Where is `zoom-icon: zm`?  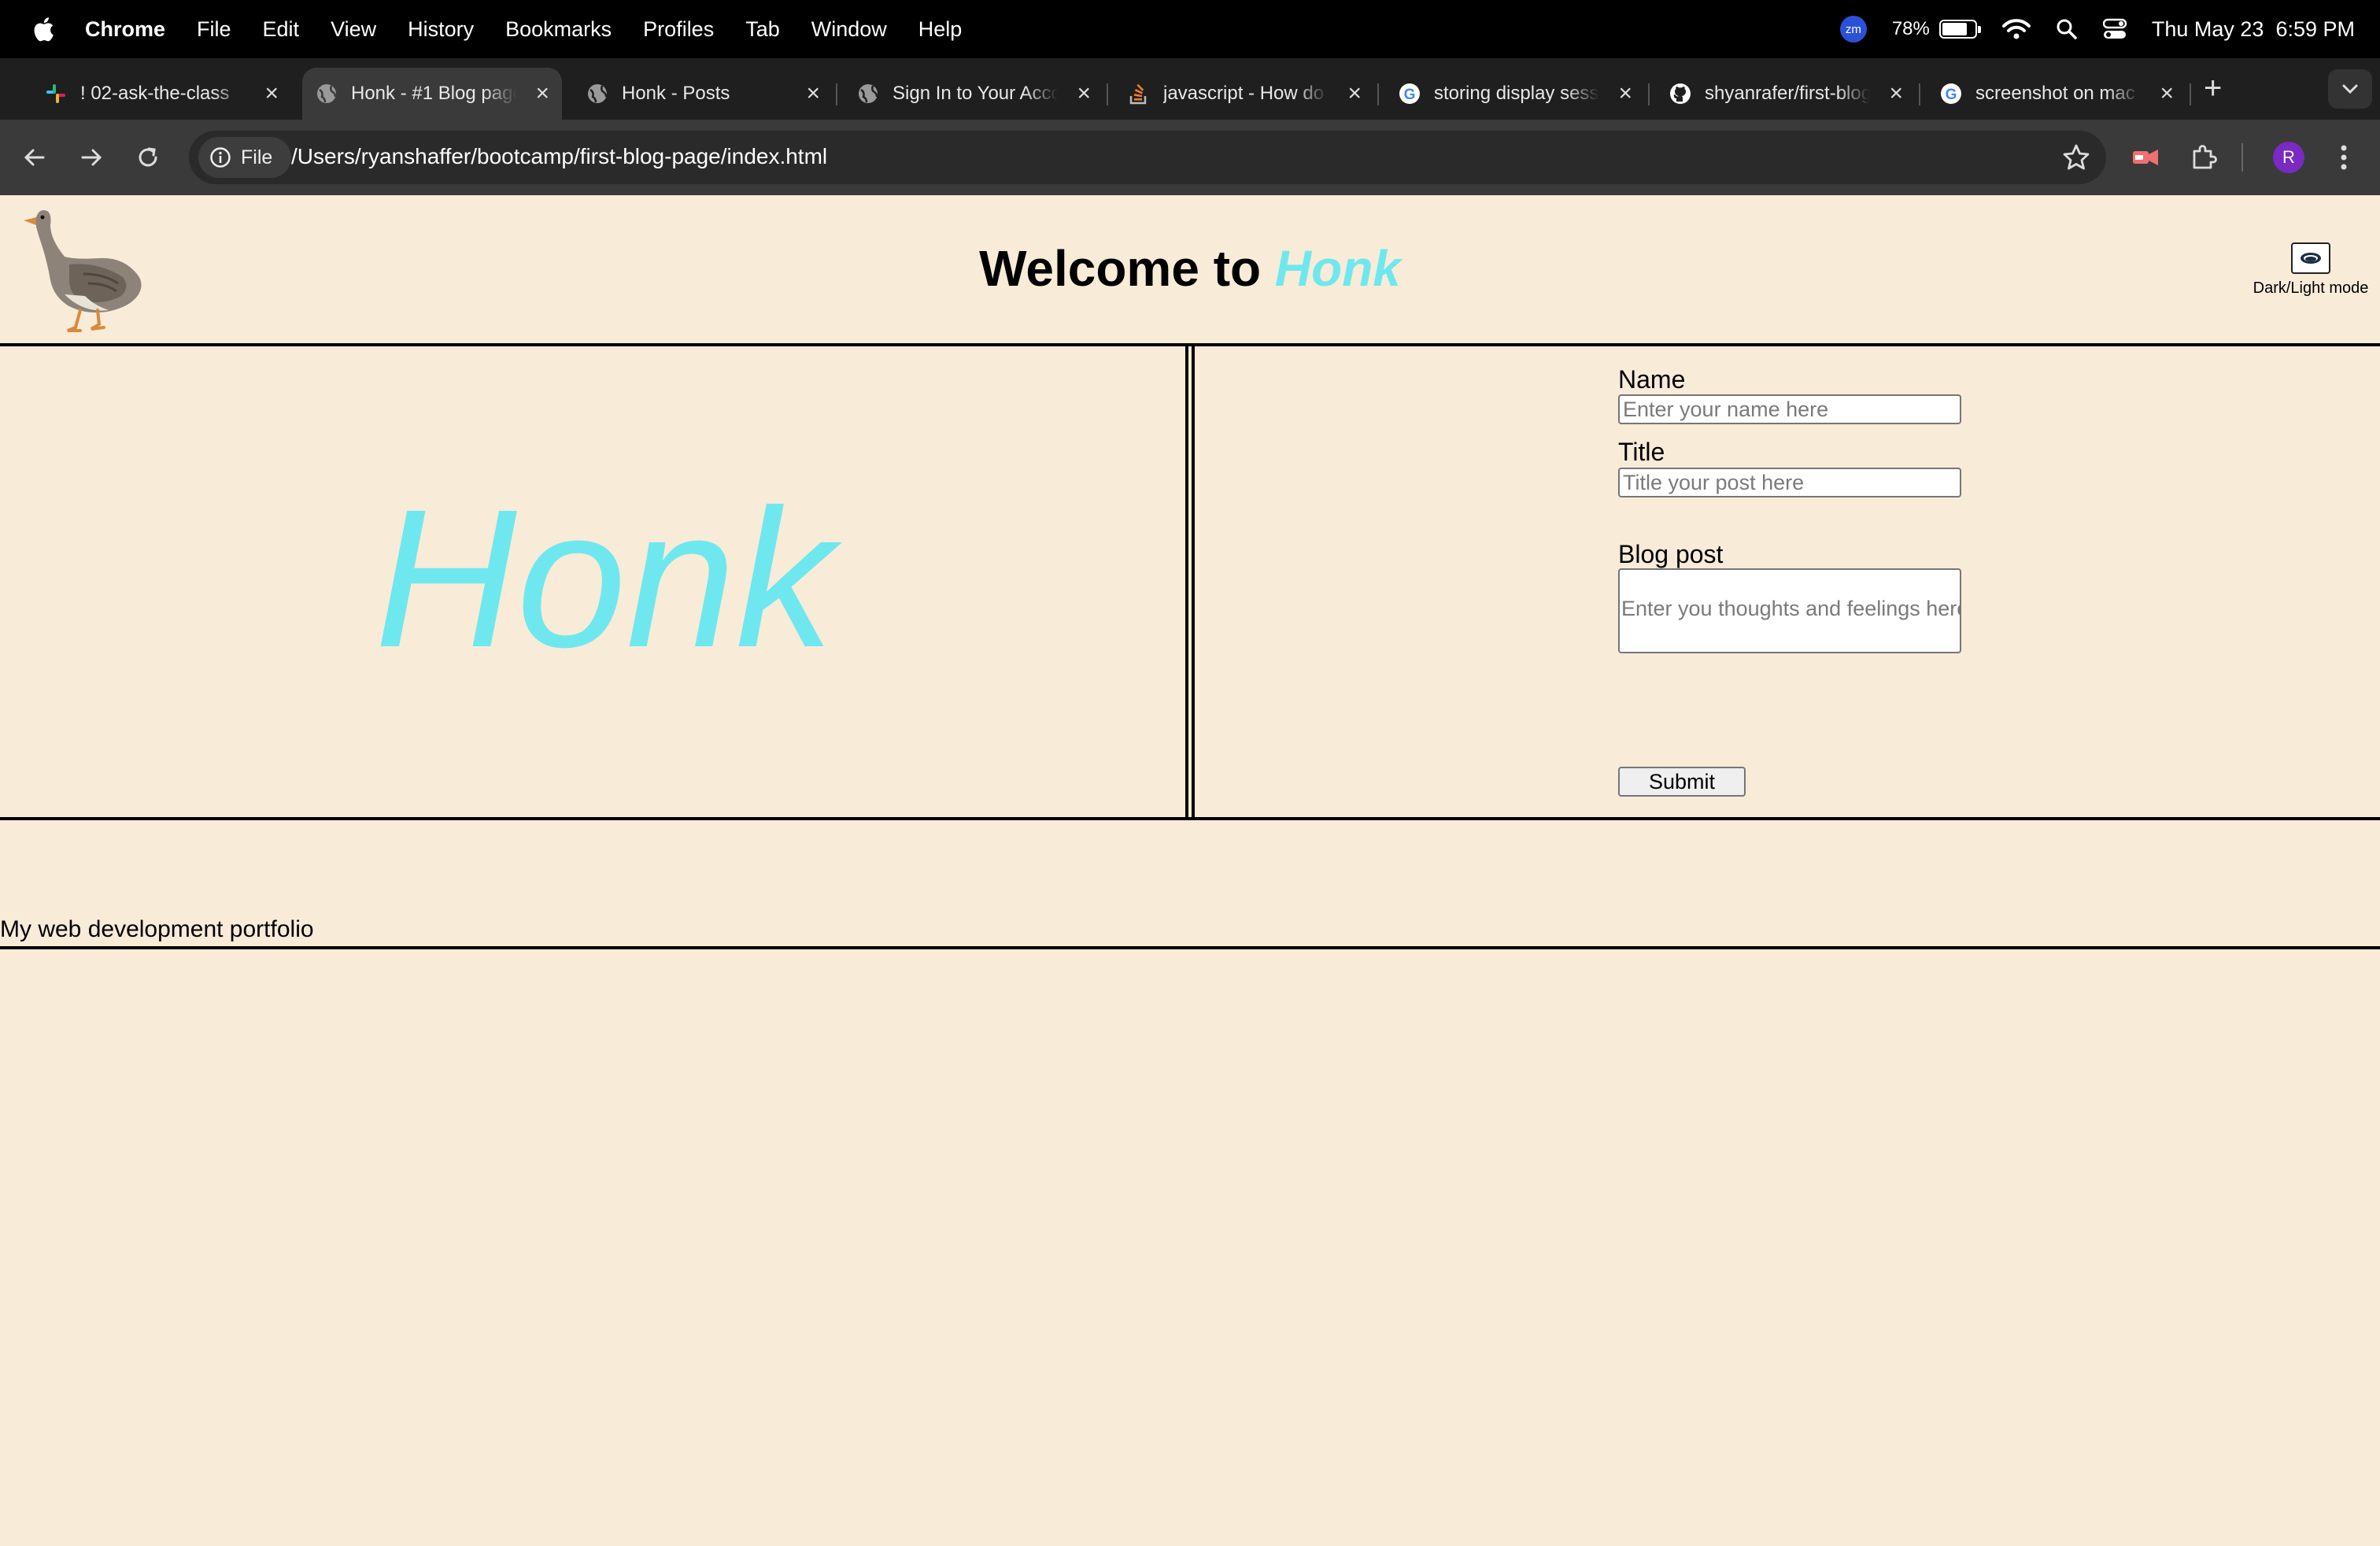 zoom-icon: zm is located at coordinates (1853, 29).